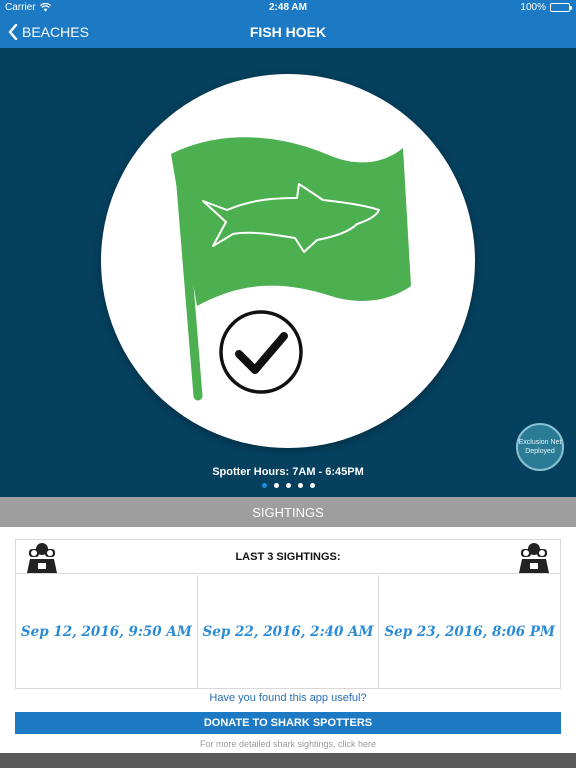 This screenshot has width=576, height=768. I want to click on status-time: 2:48 AM, so click(288, 7).